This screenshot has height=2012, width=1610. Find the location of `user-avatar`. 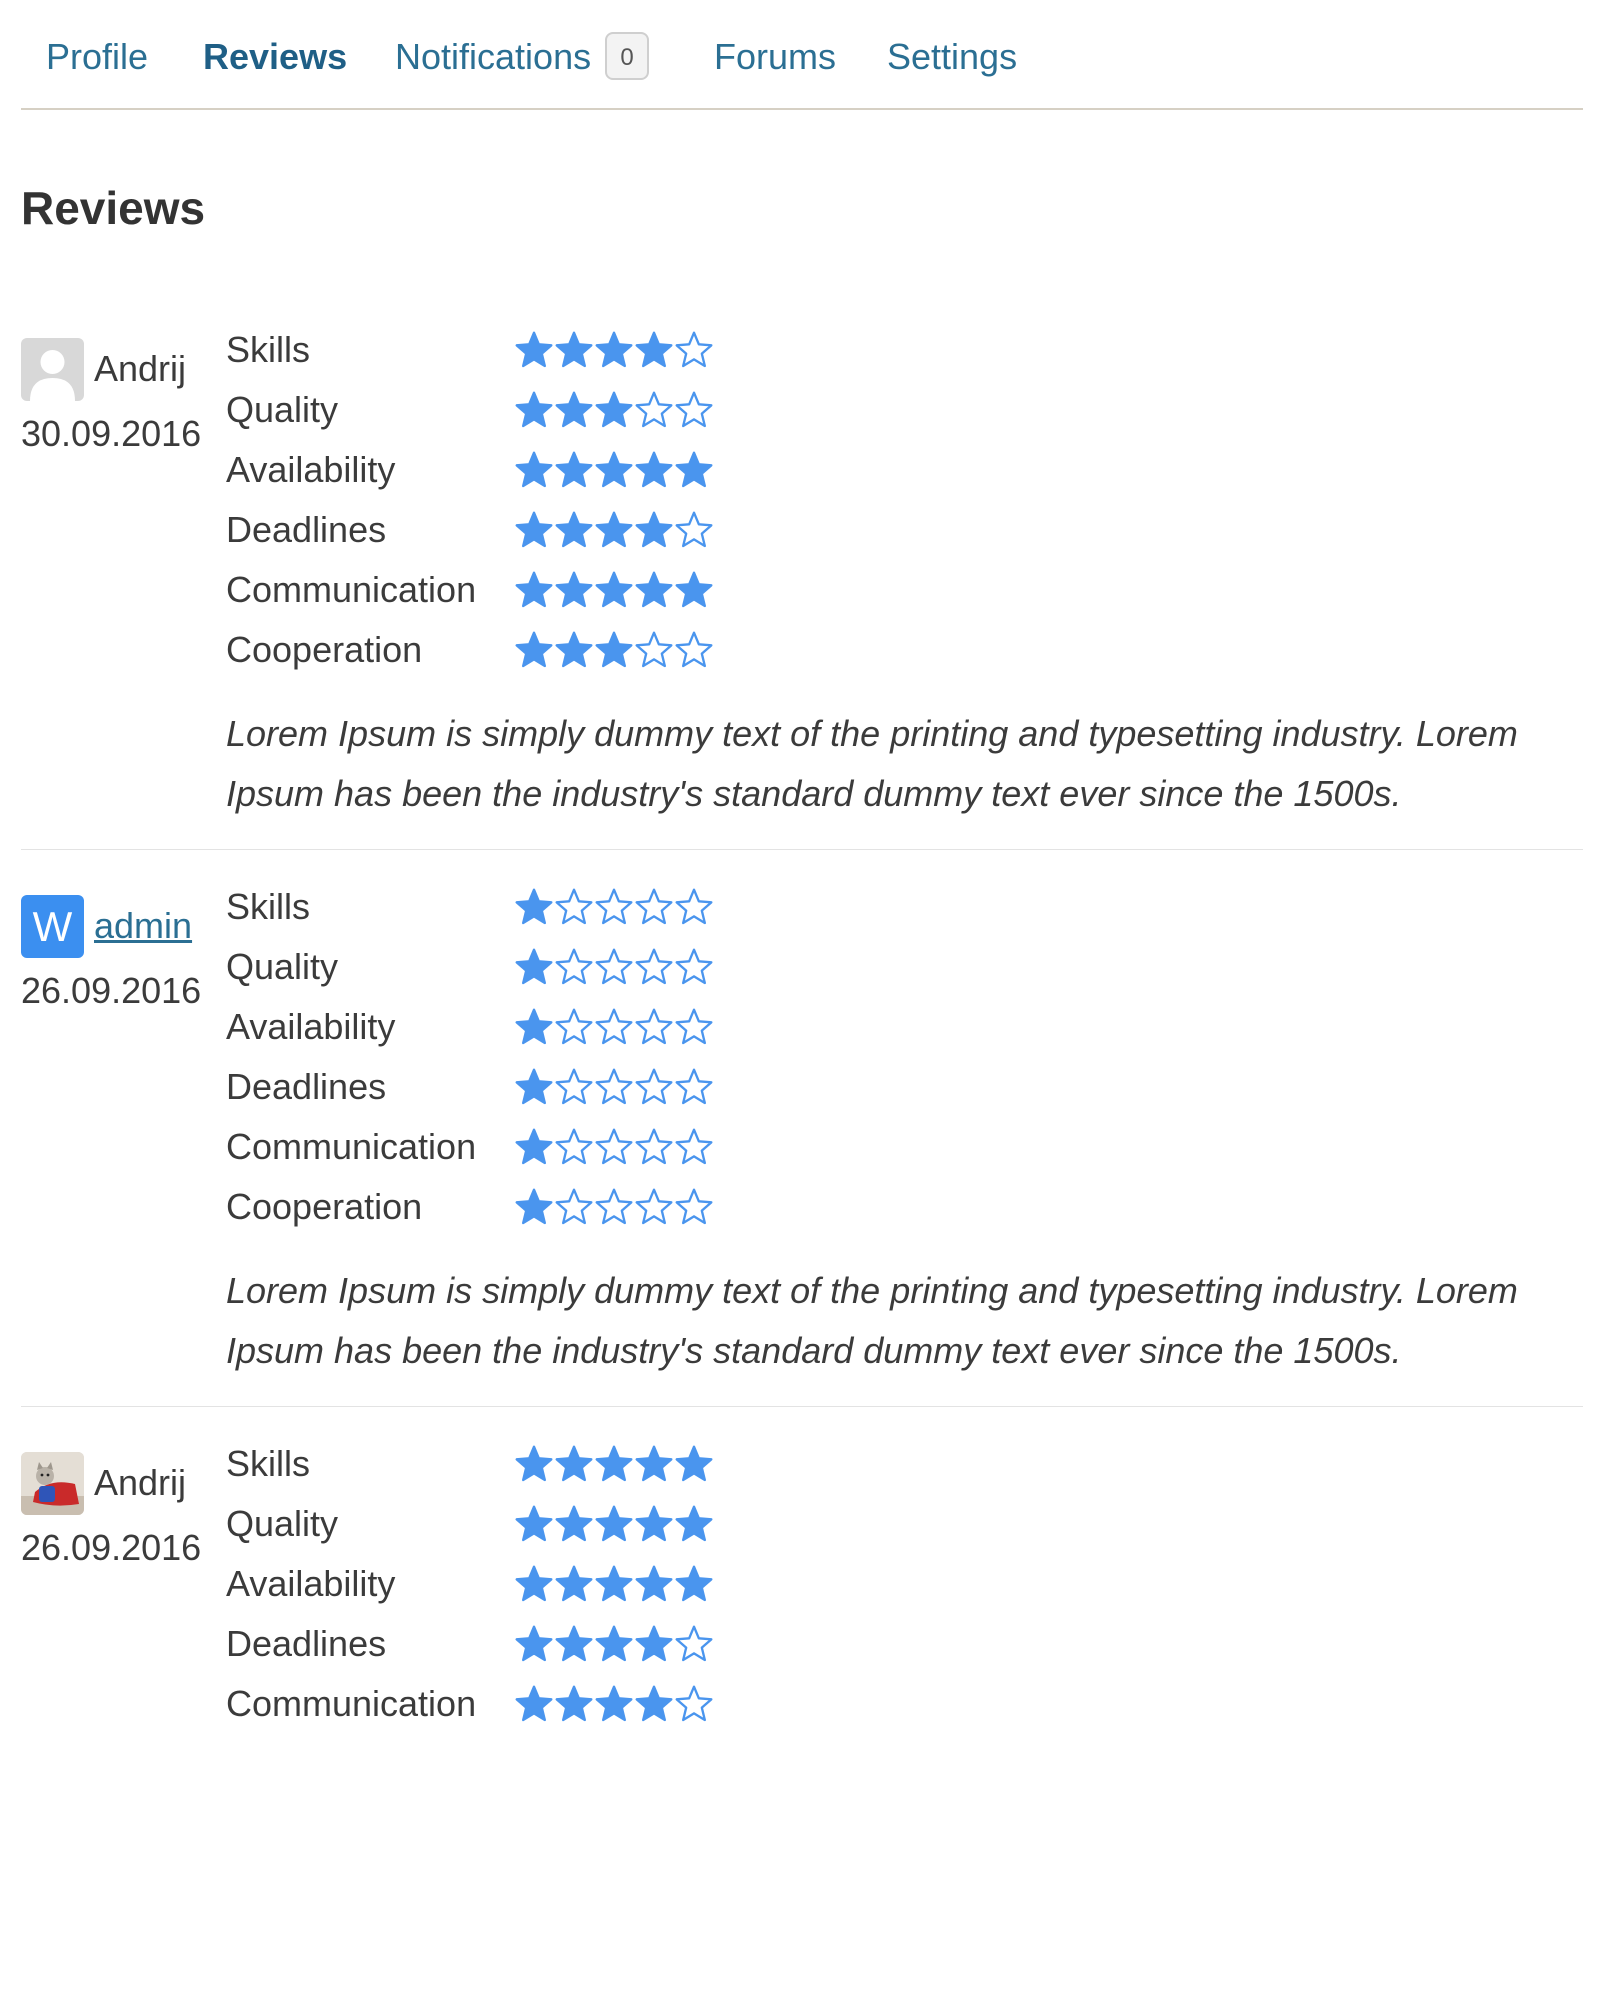

user-avatar is located at coordinates (52, 1483).